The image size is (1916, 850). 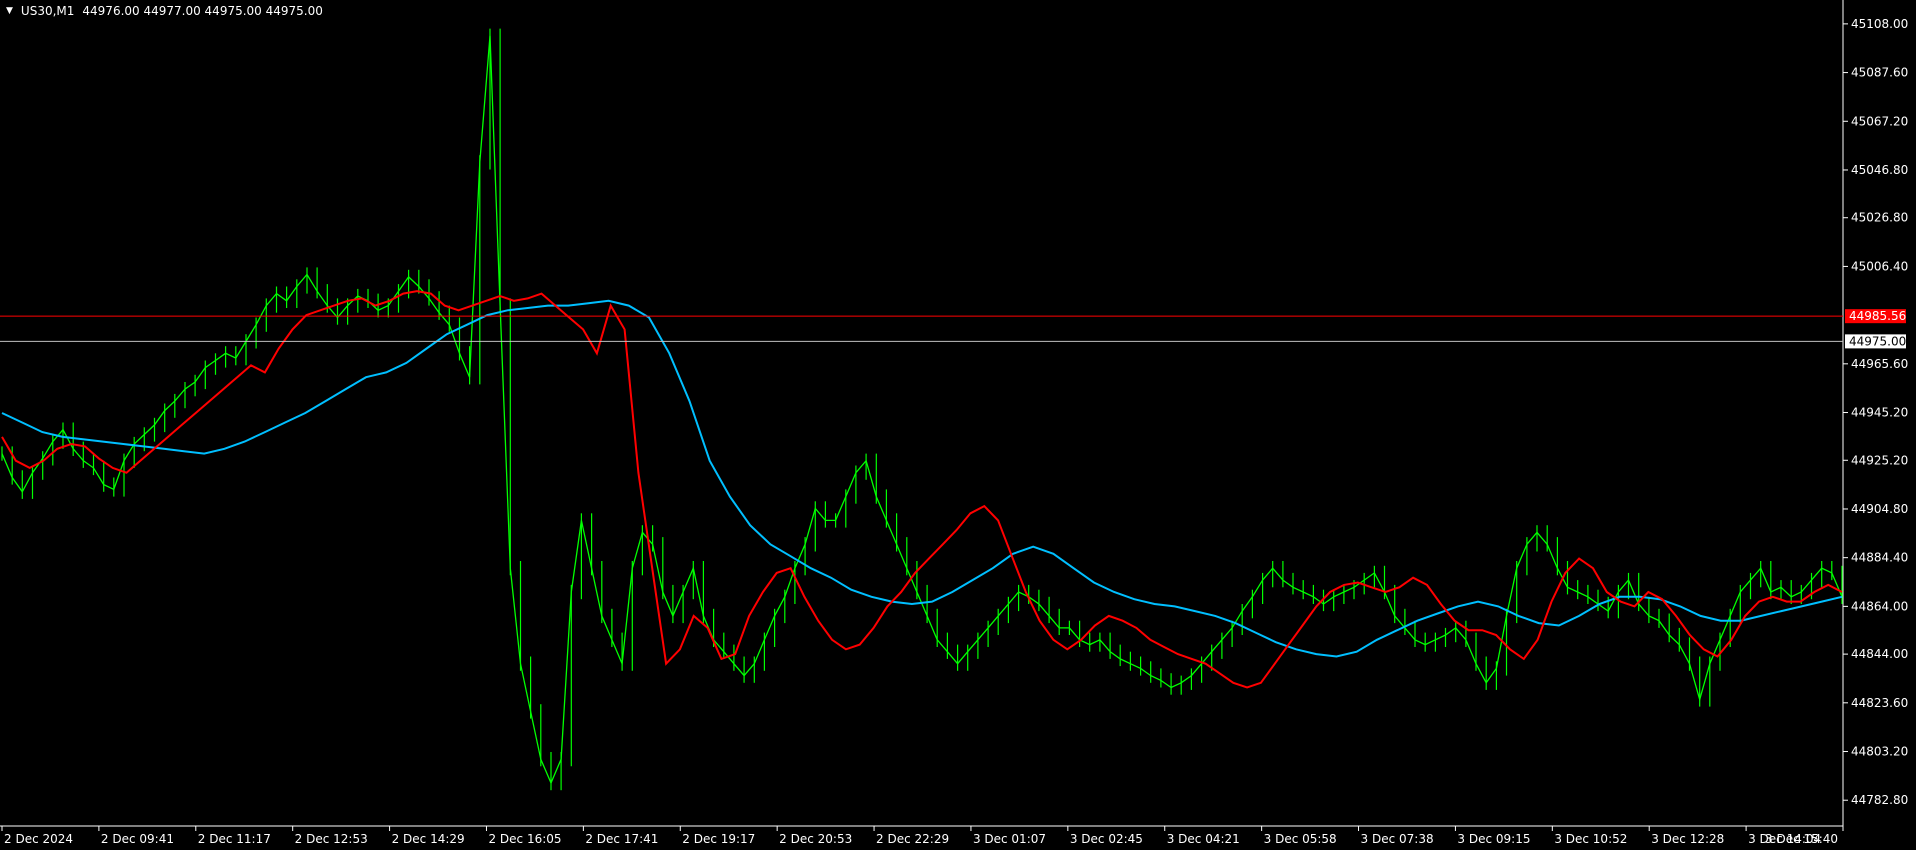 What do you see at coordinates (47, 11) in the screenshot?
I see `symbol-label: US30,M1` at bounding box center [47, 11].